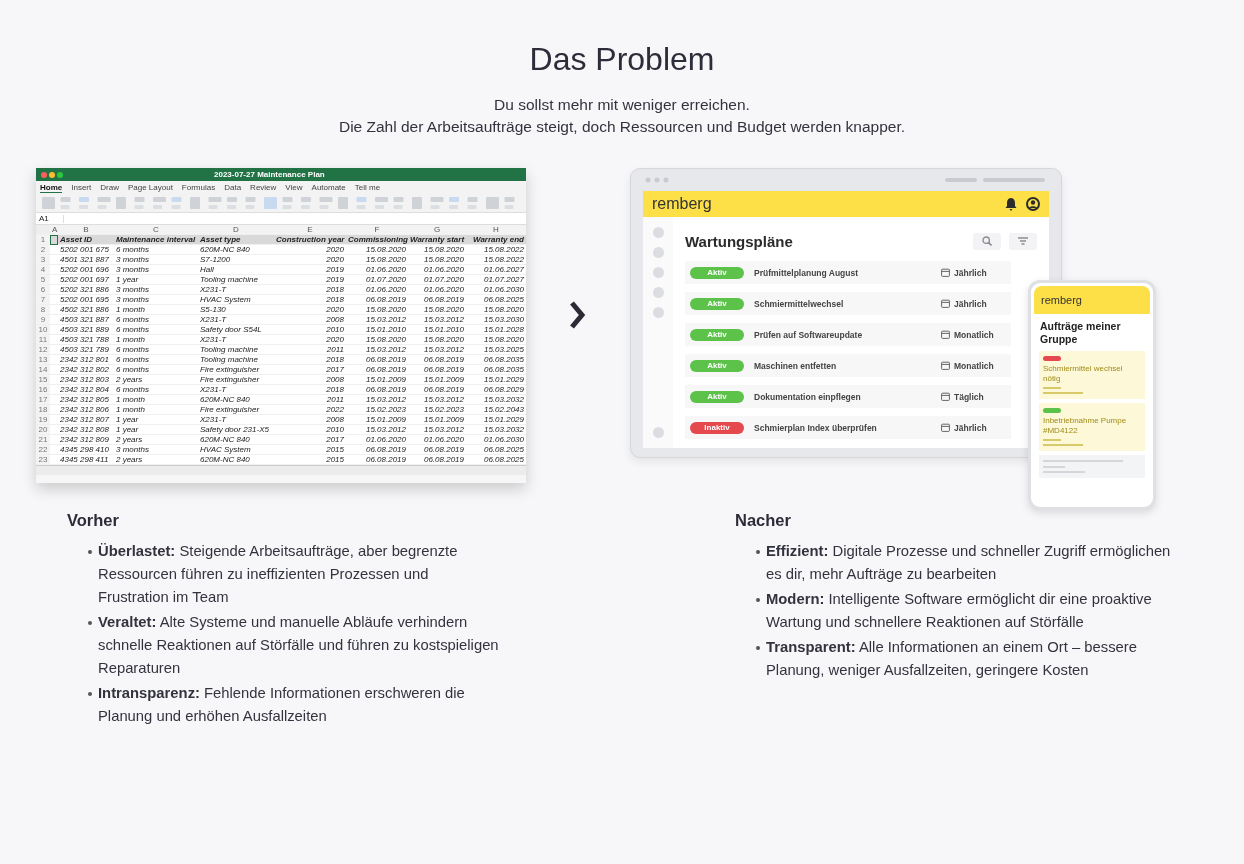  Describe the element at coordinates (848, 427) in the screenshot. I see `plan-row: Inaktiv Schmierplan Index überprüfen Jährlich` at that location.